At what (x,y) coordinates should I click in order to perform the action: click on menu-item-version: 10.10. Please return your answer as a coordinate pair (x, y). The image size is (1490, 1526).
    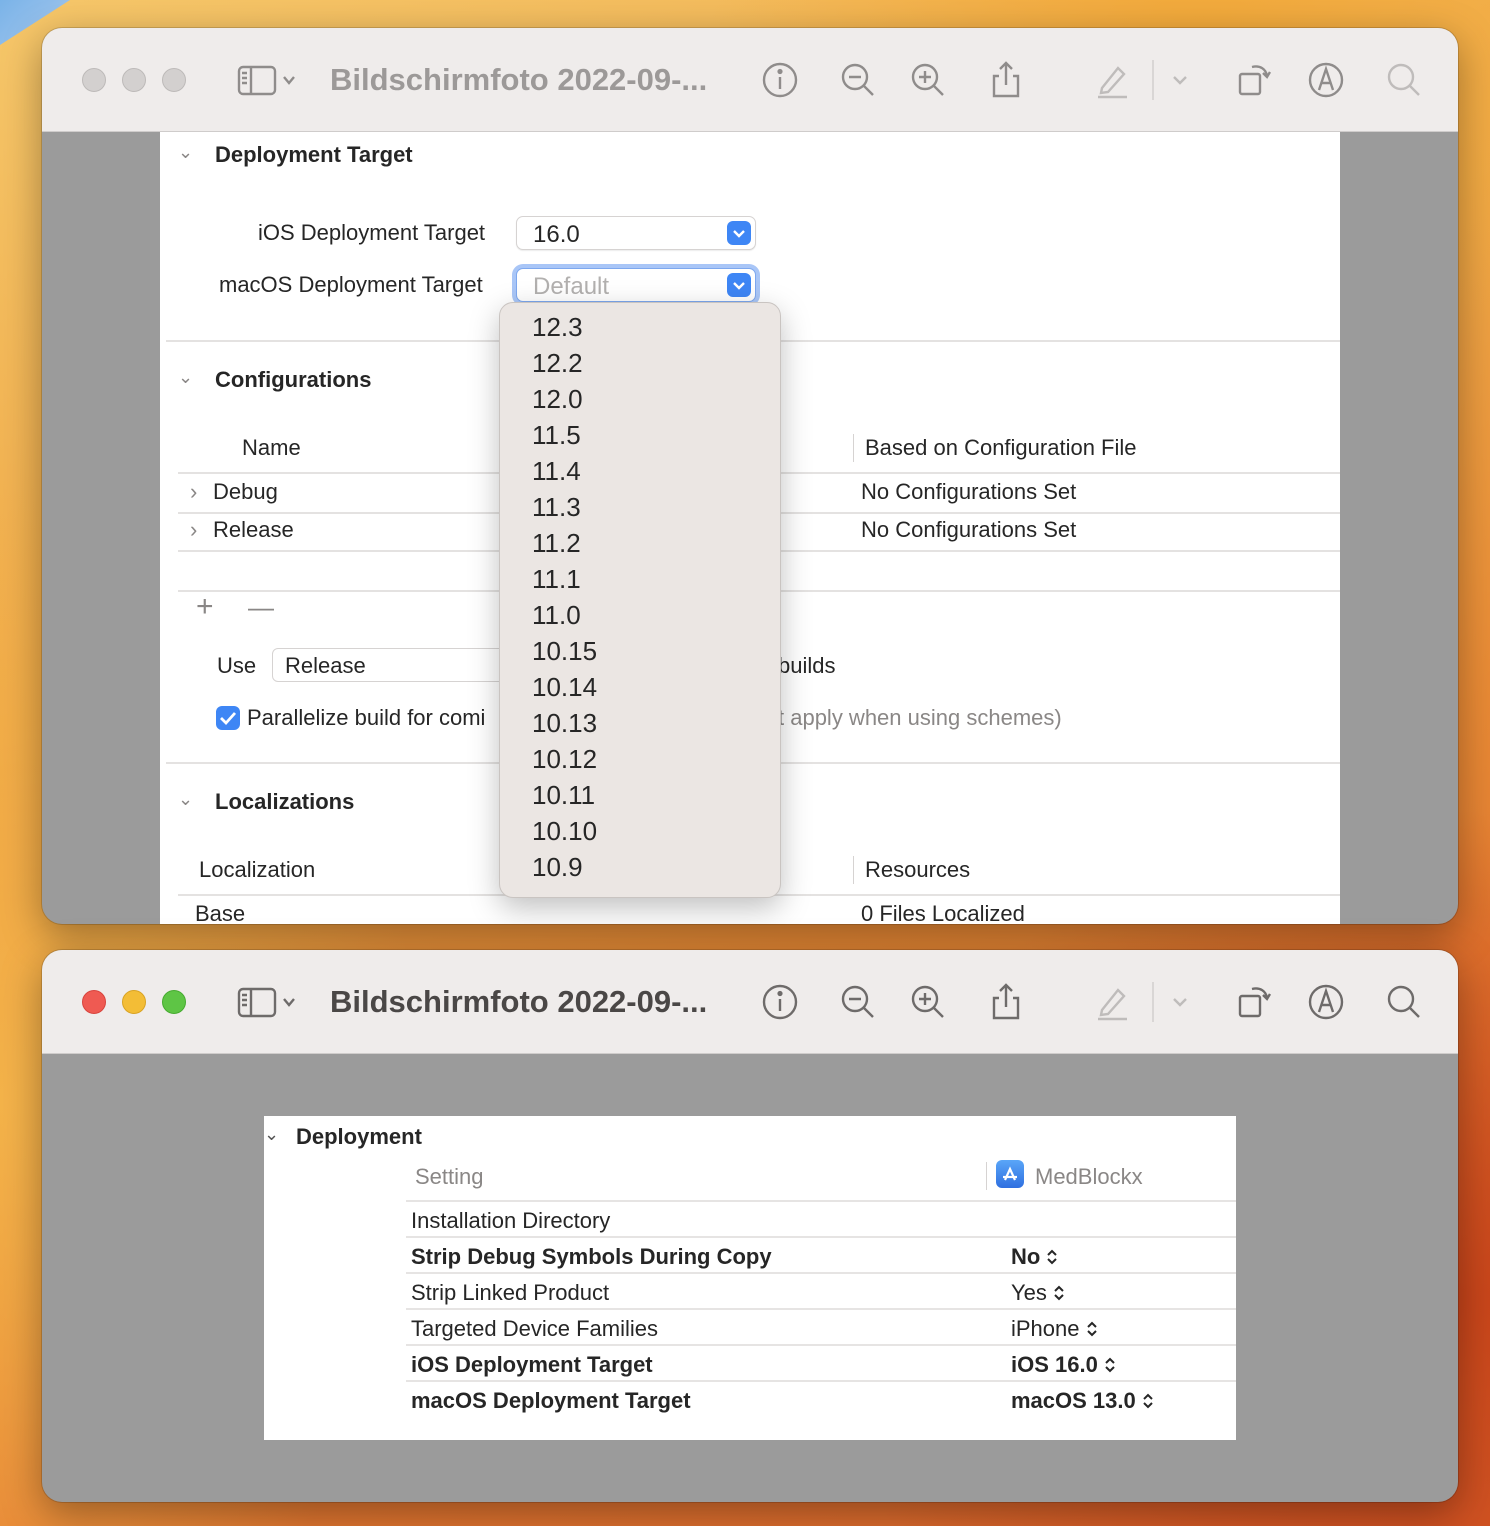
    Looking at the image, I should click on (640, 831).